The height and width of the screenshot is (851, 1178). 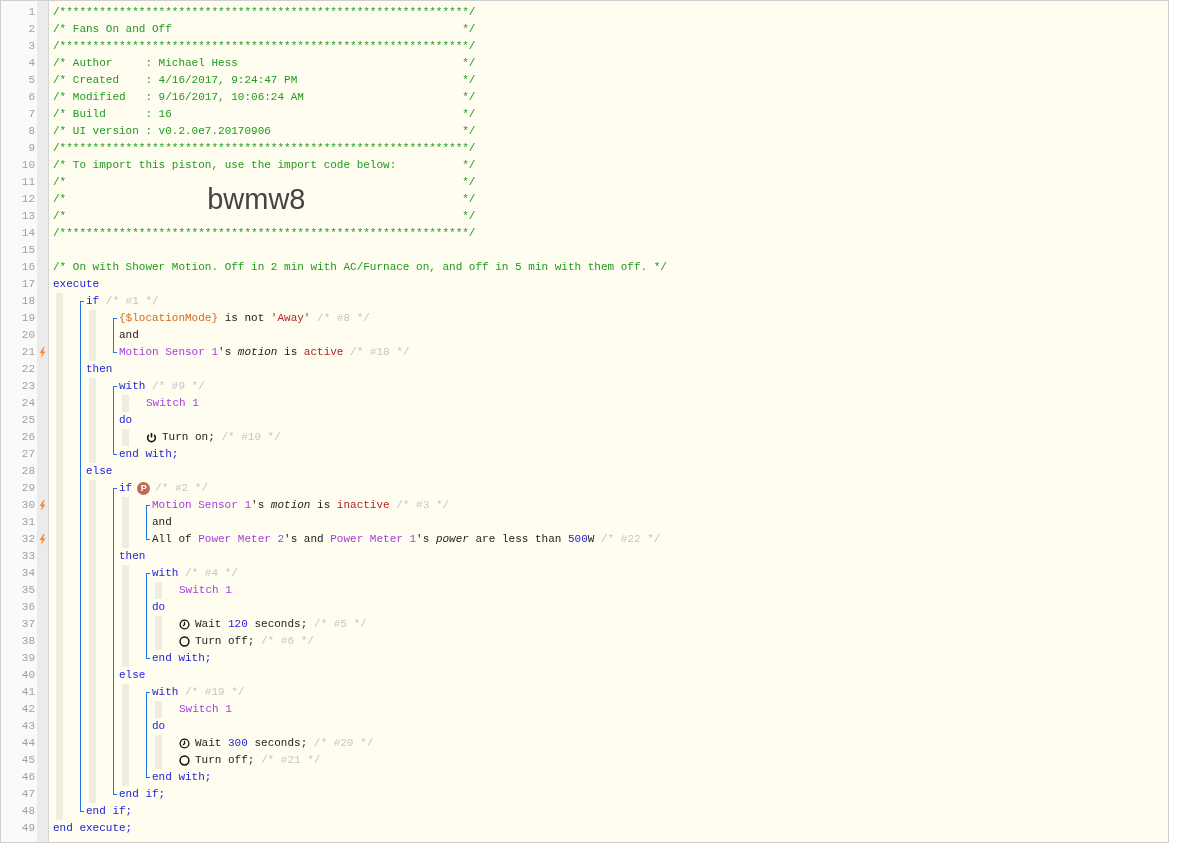 I want to click on line-number: 6, so click(x=31, y=98).